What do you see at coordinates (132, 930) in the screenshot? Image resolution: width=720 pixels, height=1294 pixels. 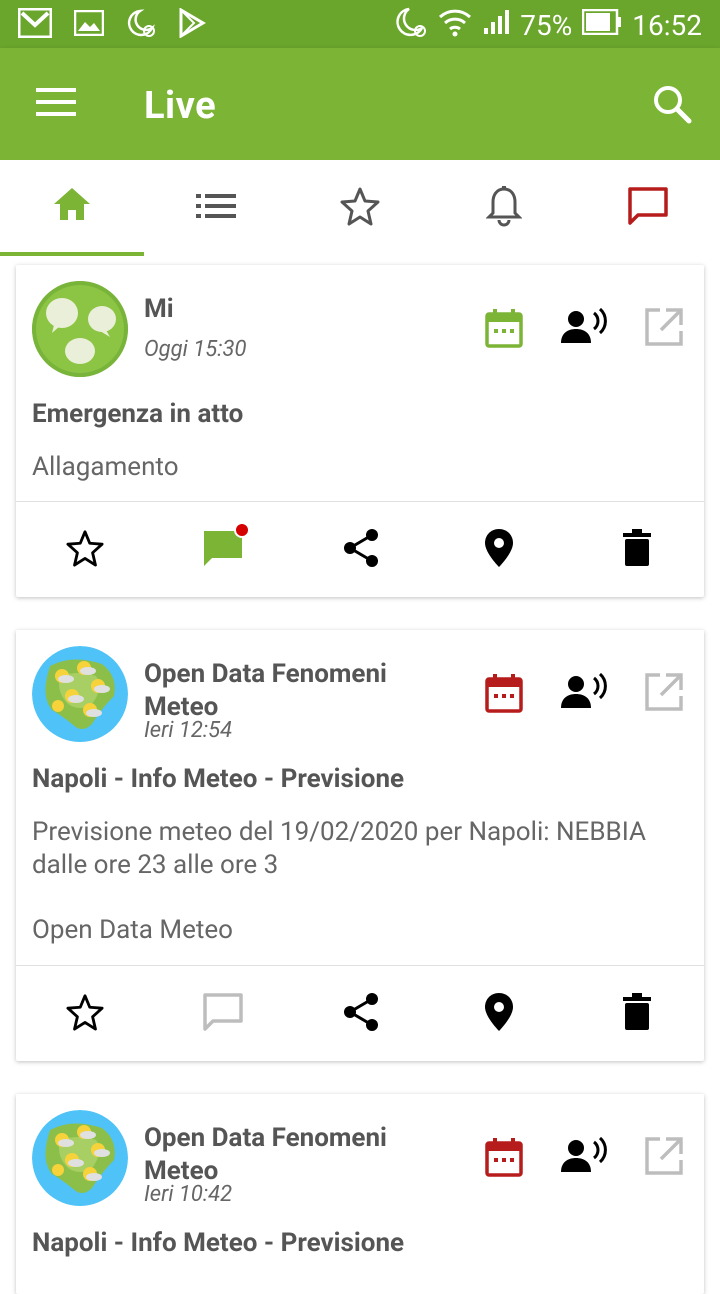 I see `card-source: Open Data Meteo` at bounding box center [132, 930].